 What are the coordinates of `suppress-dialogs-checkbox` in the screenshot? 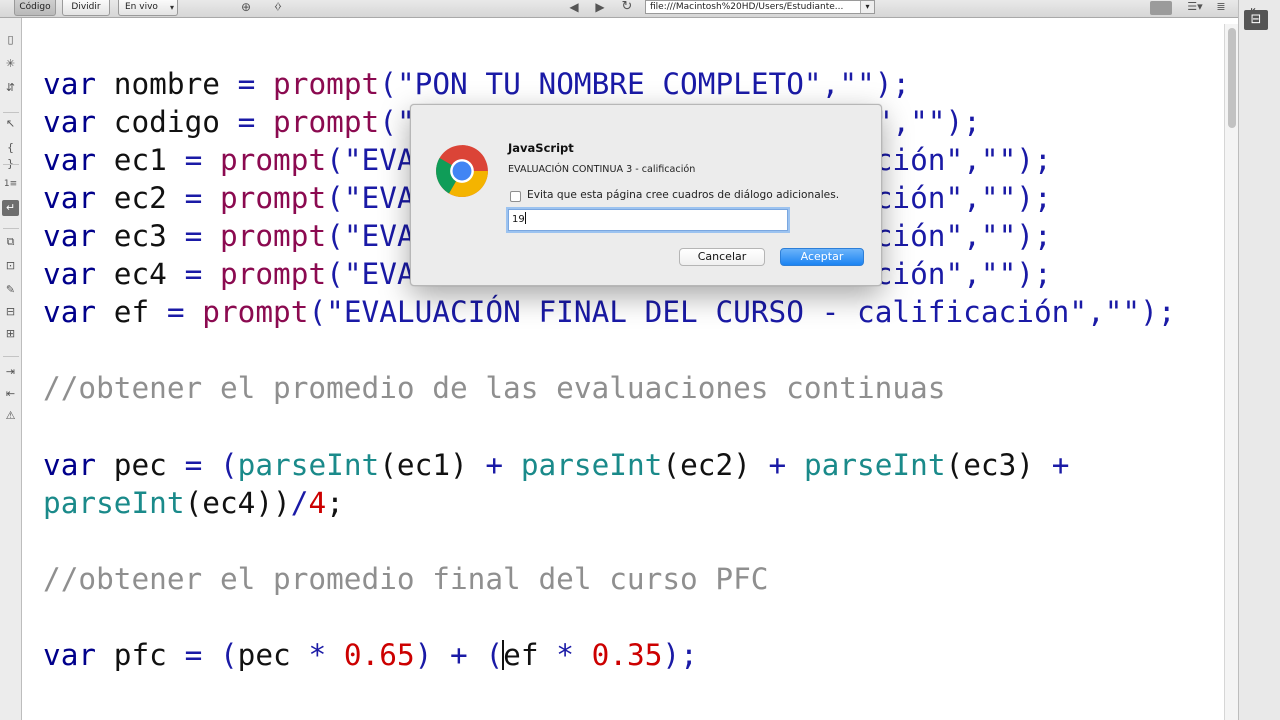 It's located at (515, 196).